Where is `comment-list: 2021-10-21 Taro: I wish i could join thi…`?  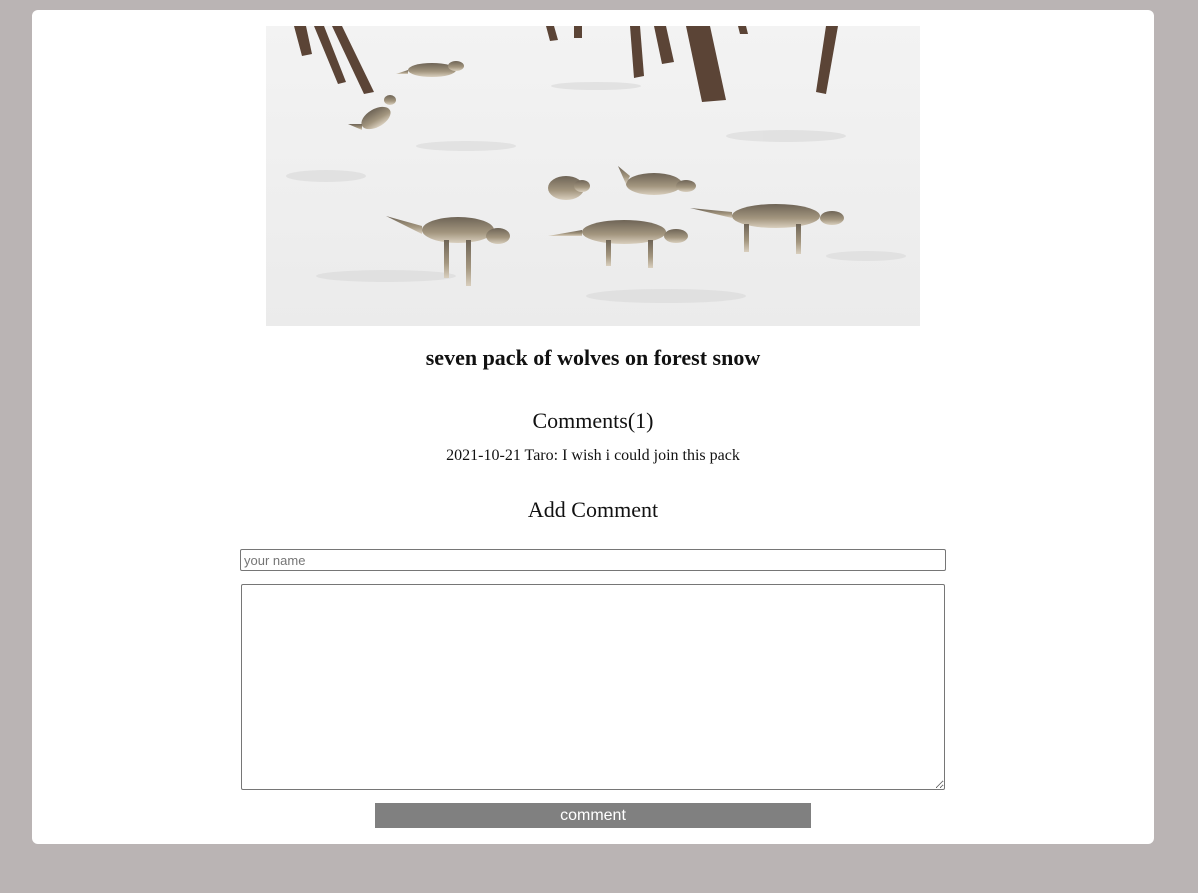
comment-list: 2021-10-21 Taro: I wish i could join thi… is located at coordinates (593, 456).